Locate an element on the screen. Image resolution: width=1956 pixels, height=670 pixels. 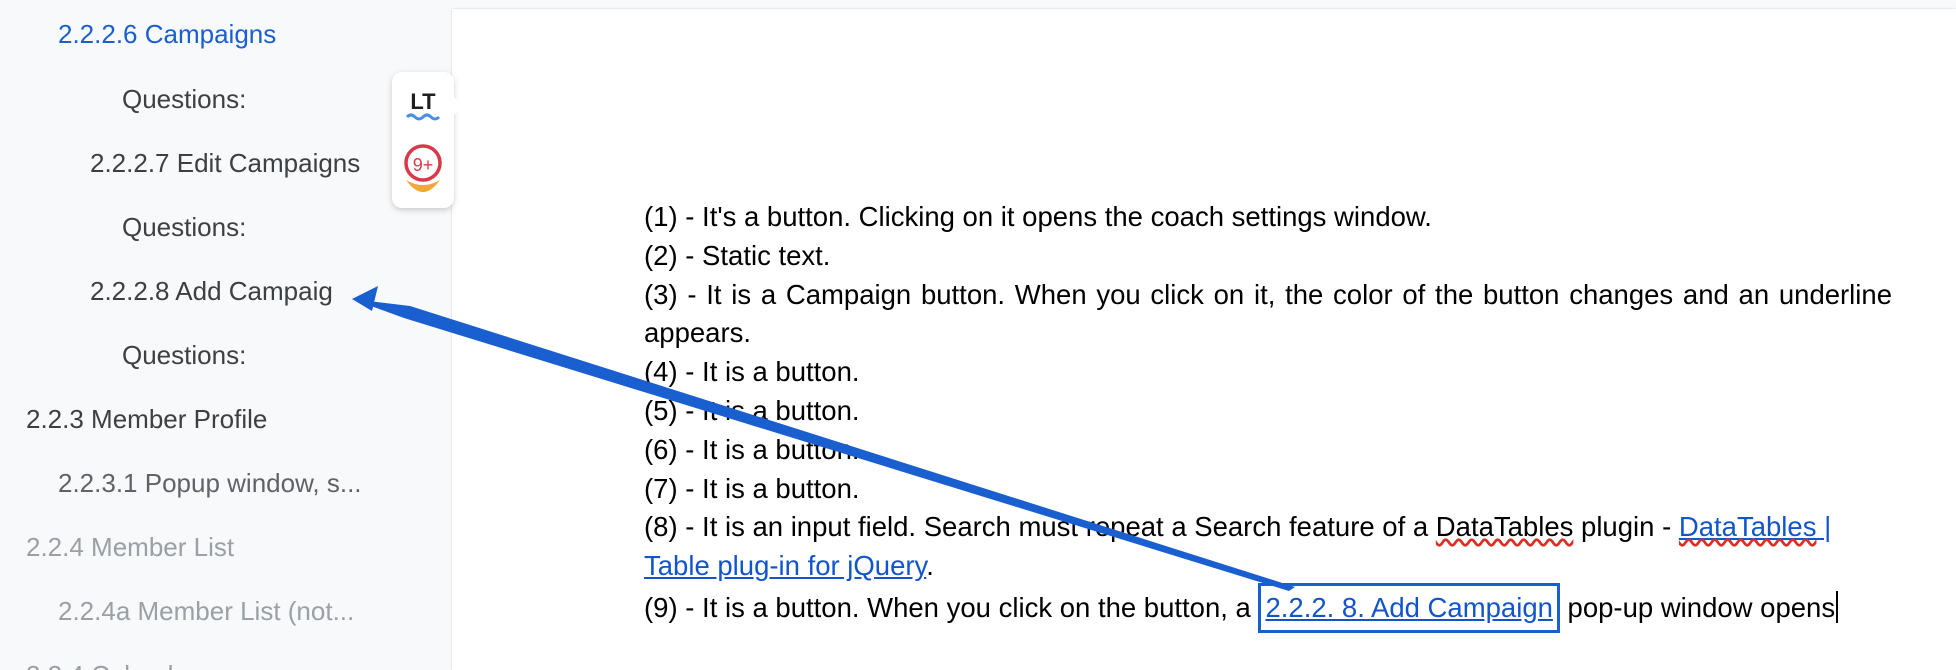
doc-text: pop-up window opens is located at coordinates (1697, 607).